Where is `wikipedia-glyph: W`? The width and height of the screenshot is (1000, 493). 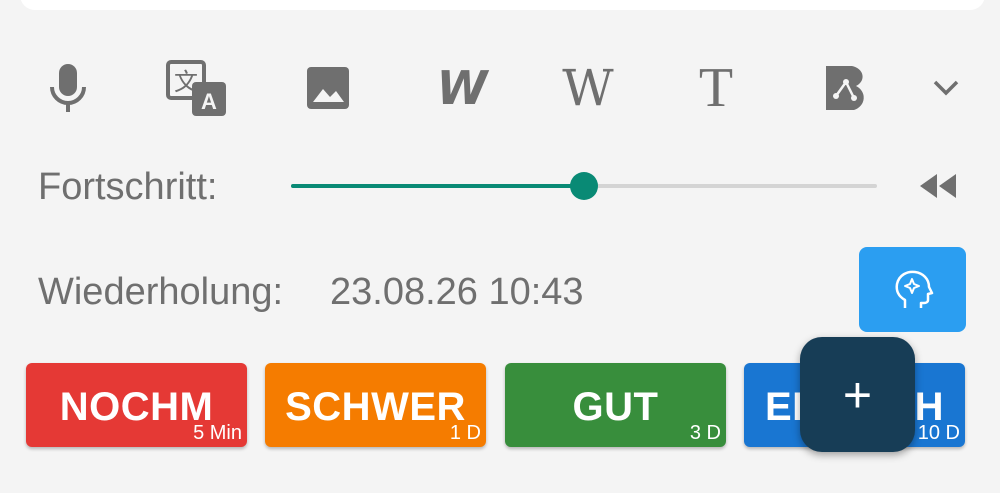
wikipedia-glyph: W is located at coordinates (588, 88).